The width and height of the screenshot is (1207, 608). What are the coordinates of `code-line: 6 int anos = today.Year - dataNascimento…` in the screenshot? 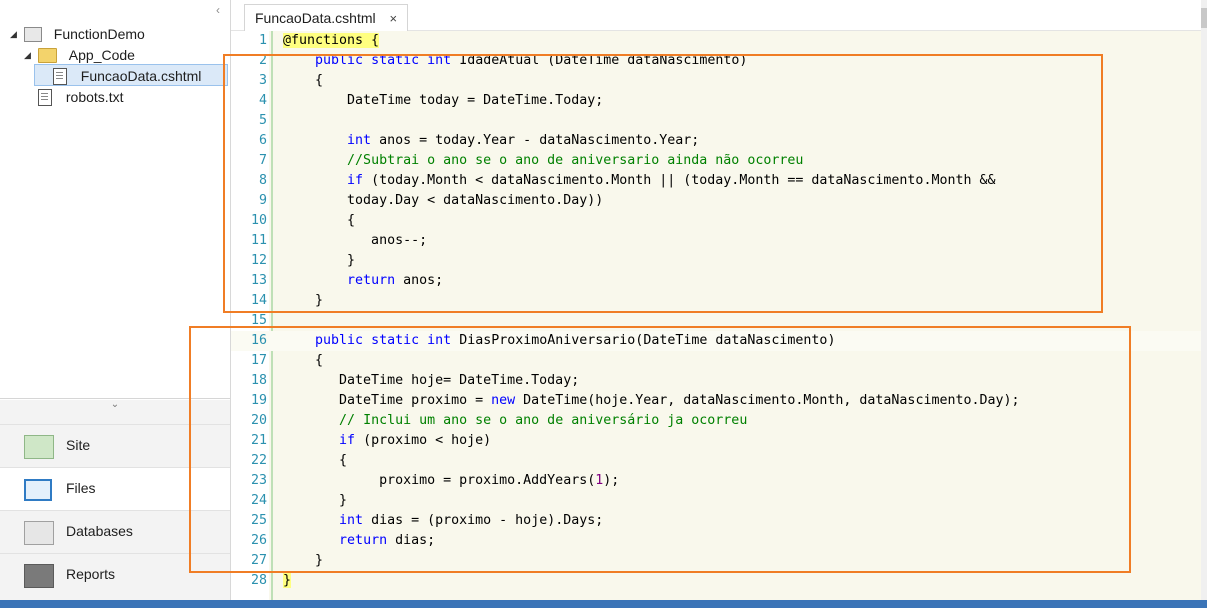 It's located at (716, 141).